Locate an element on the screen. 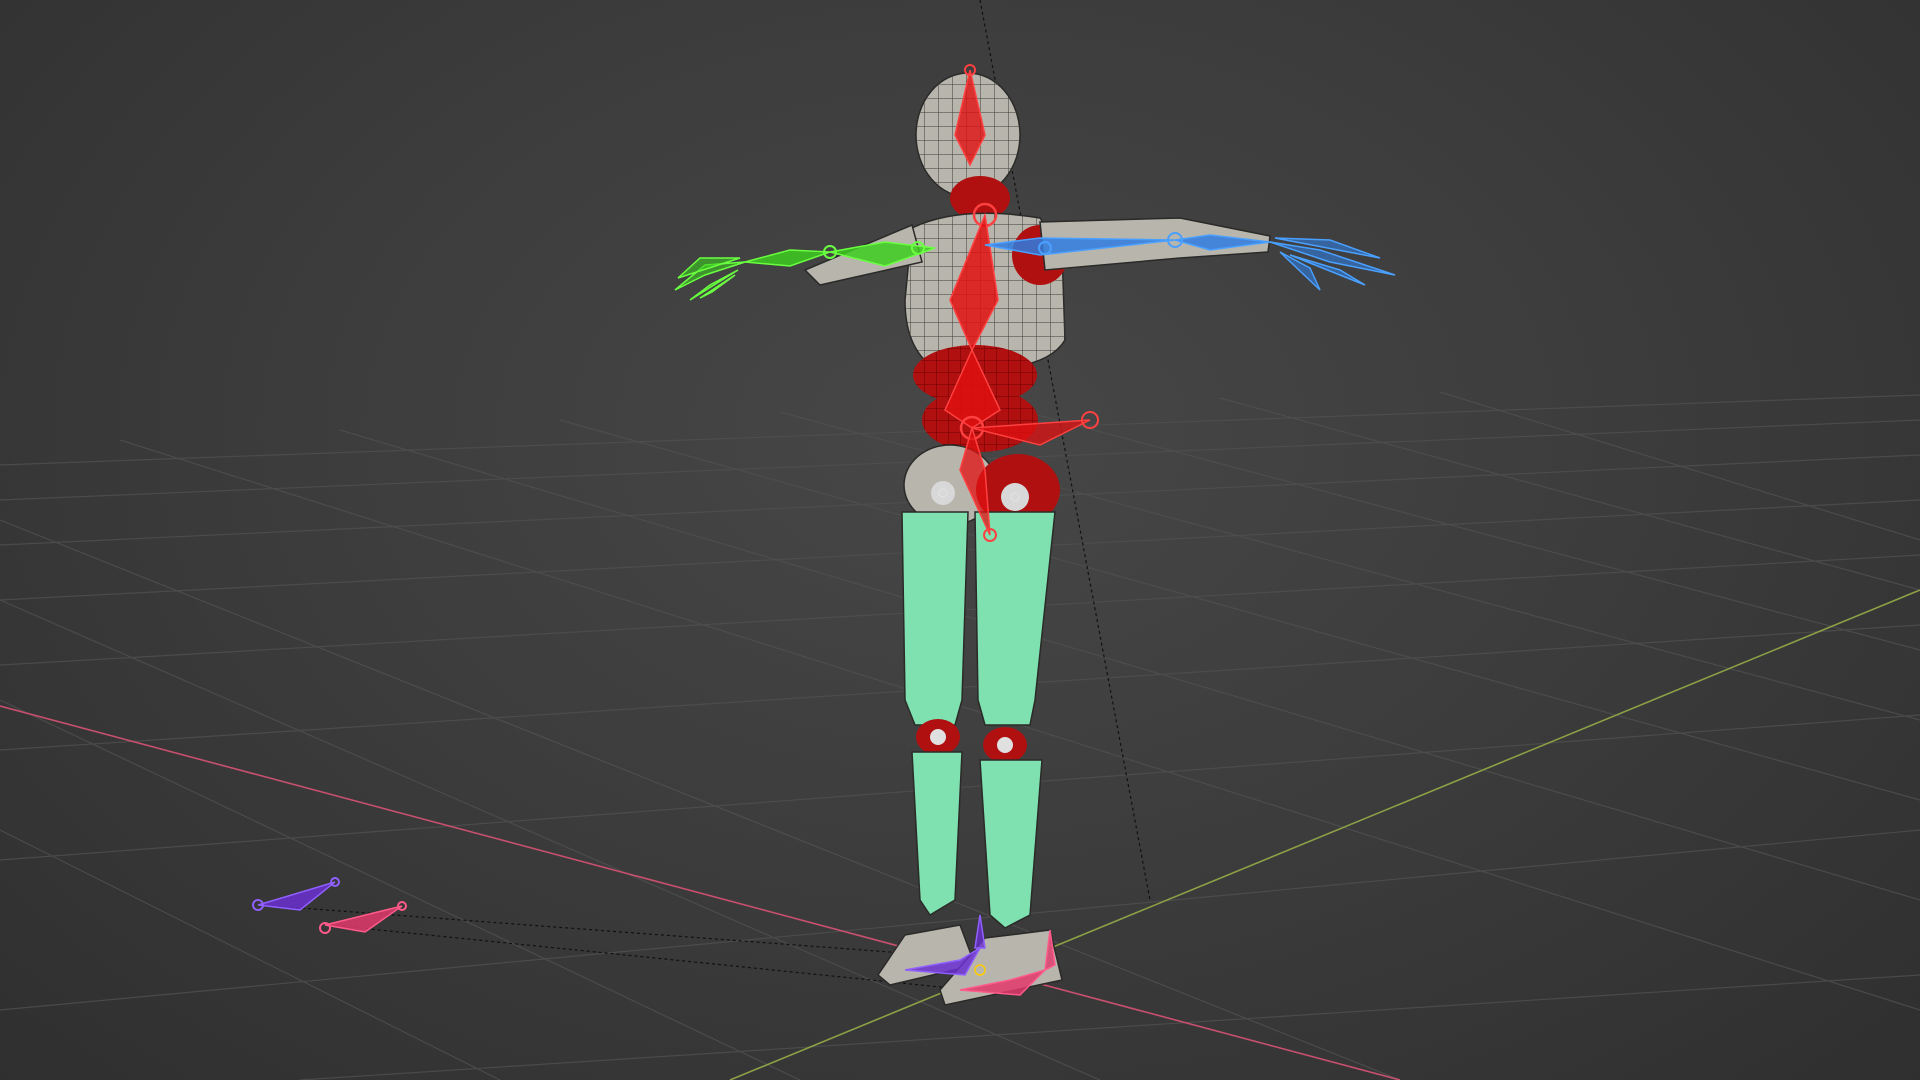  hand-right-bones is located at coordinates (1332, 264).